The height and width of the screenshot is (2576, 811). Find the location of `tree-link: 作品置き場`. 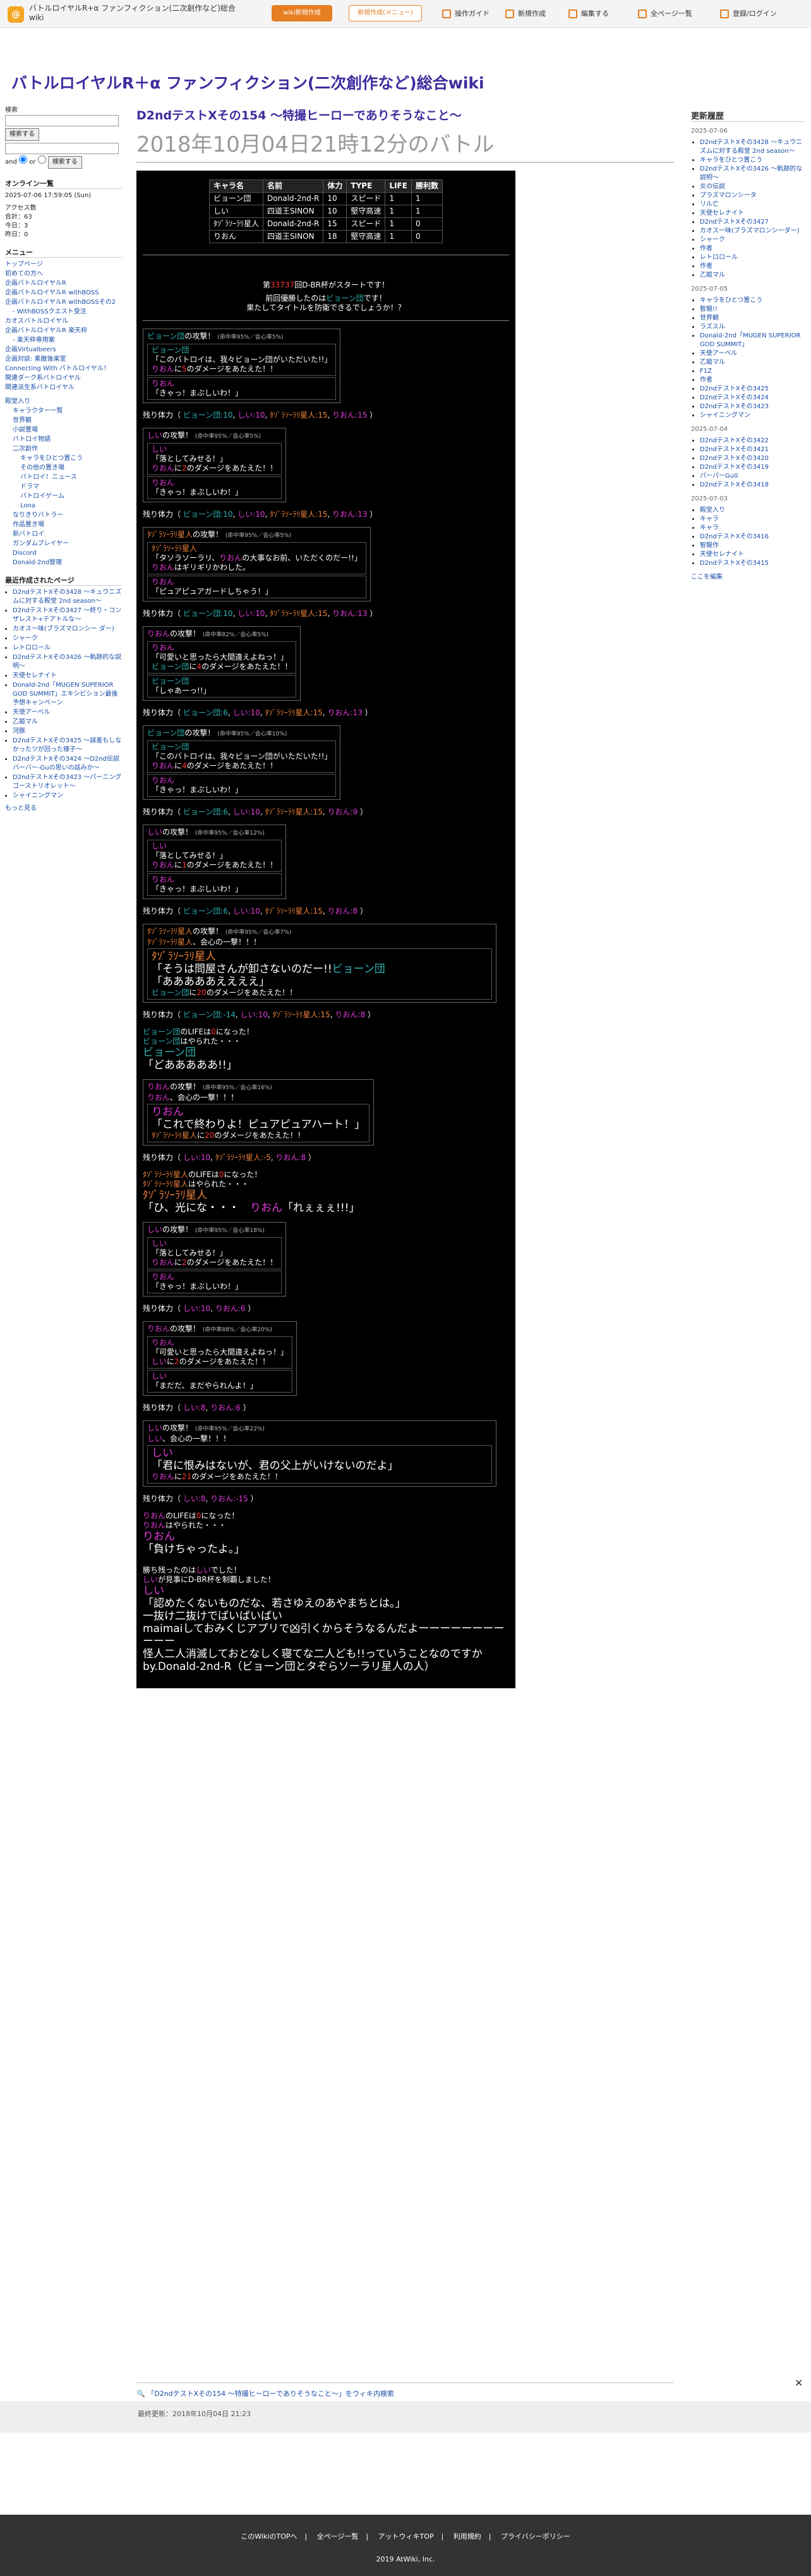

tree-link: 作品置き場 is located at coordinates (28, 524).